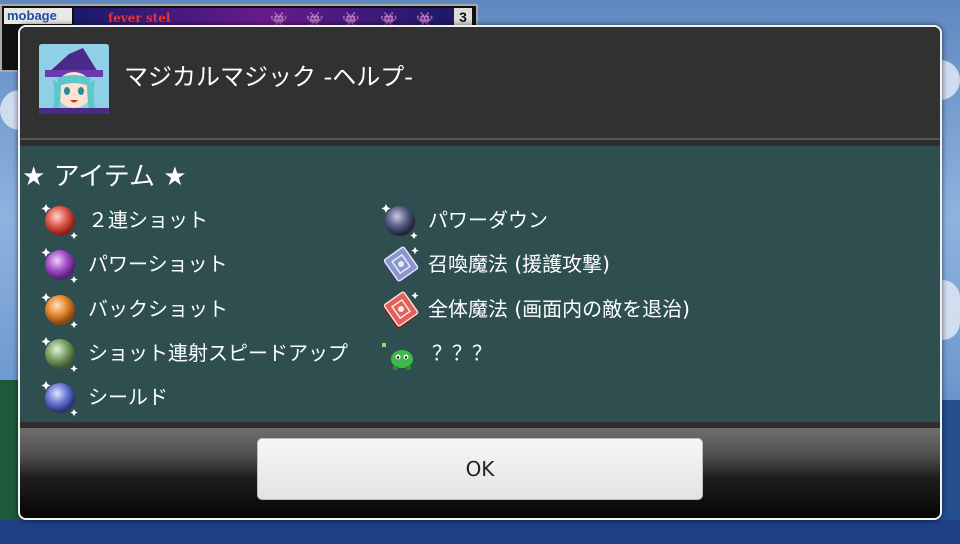 The height and width of the screenshot is (544, 960). What do you see at coordinates (480, 532) in the screenshot?
I see `ground-bottom` at bounding box center [480, 532].